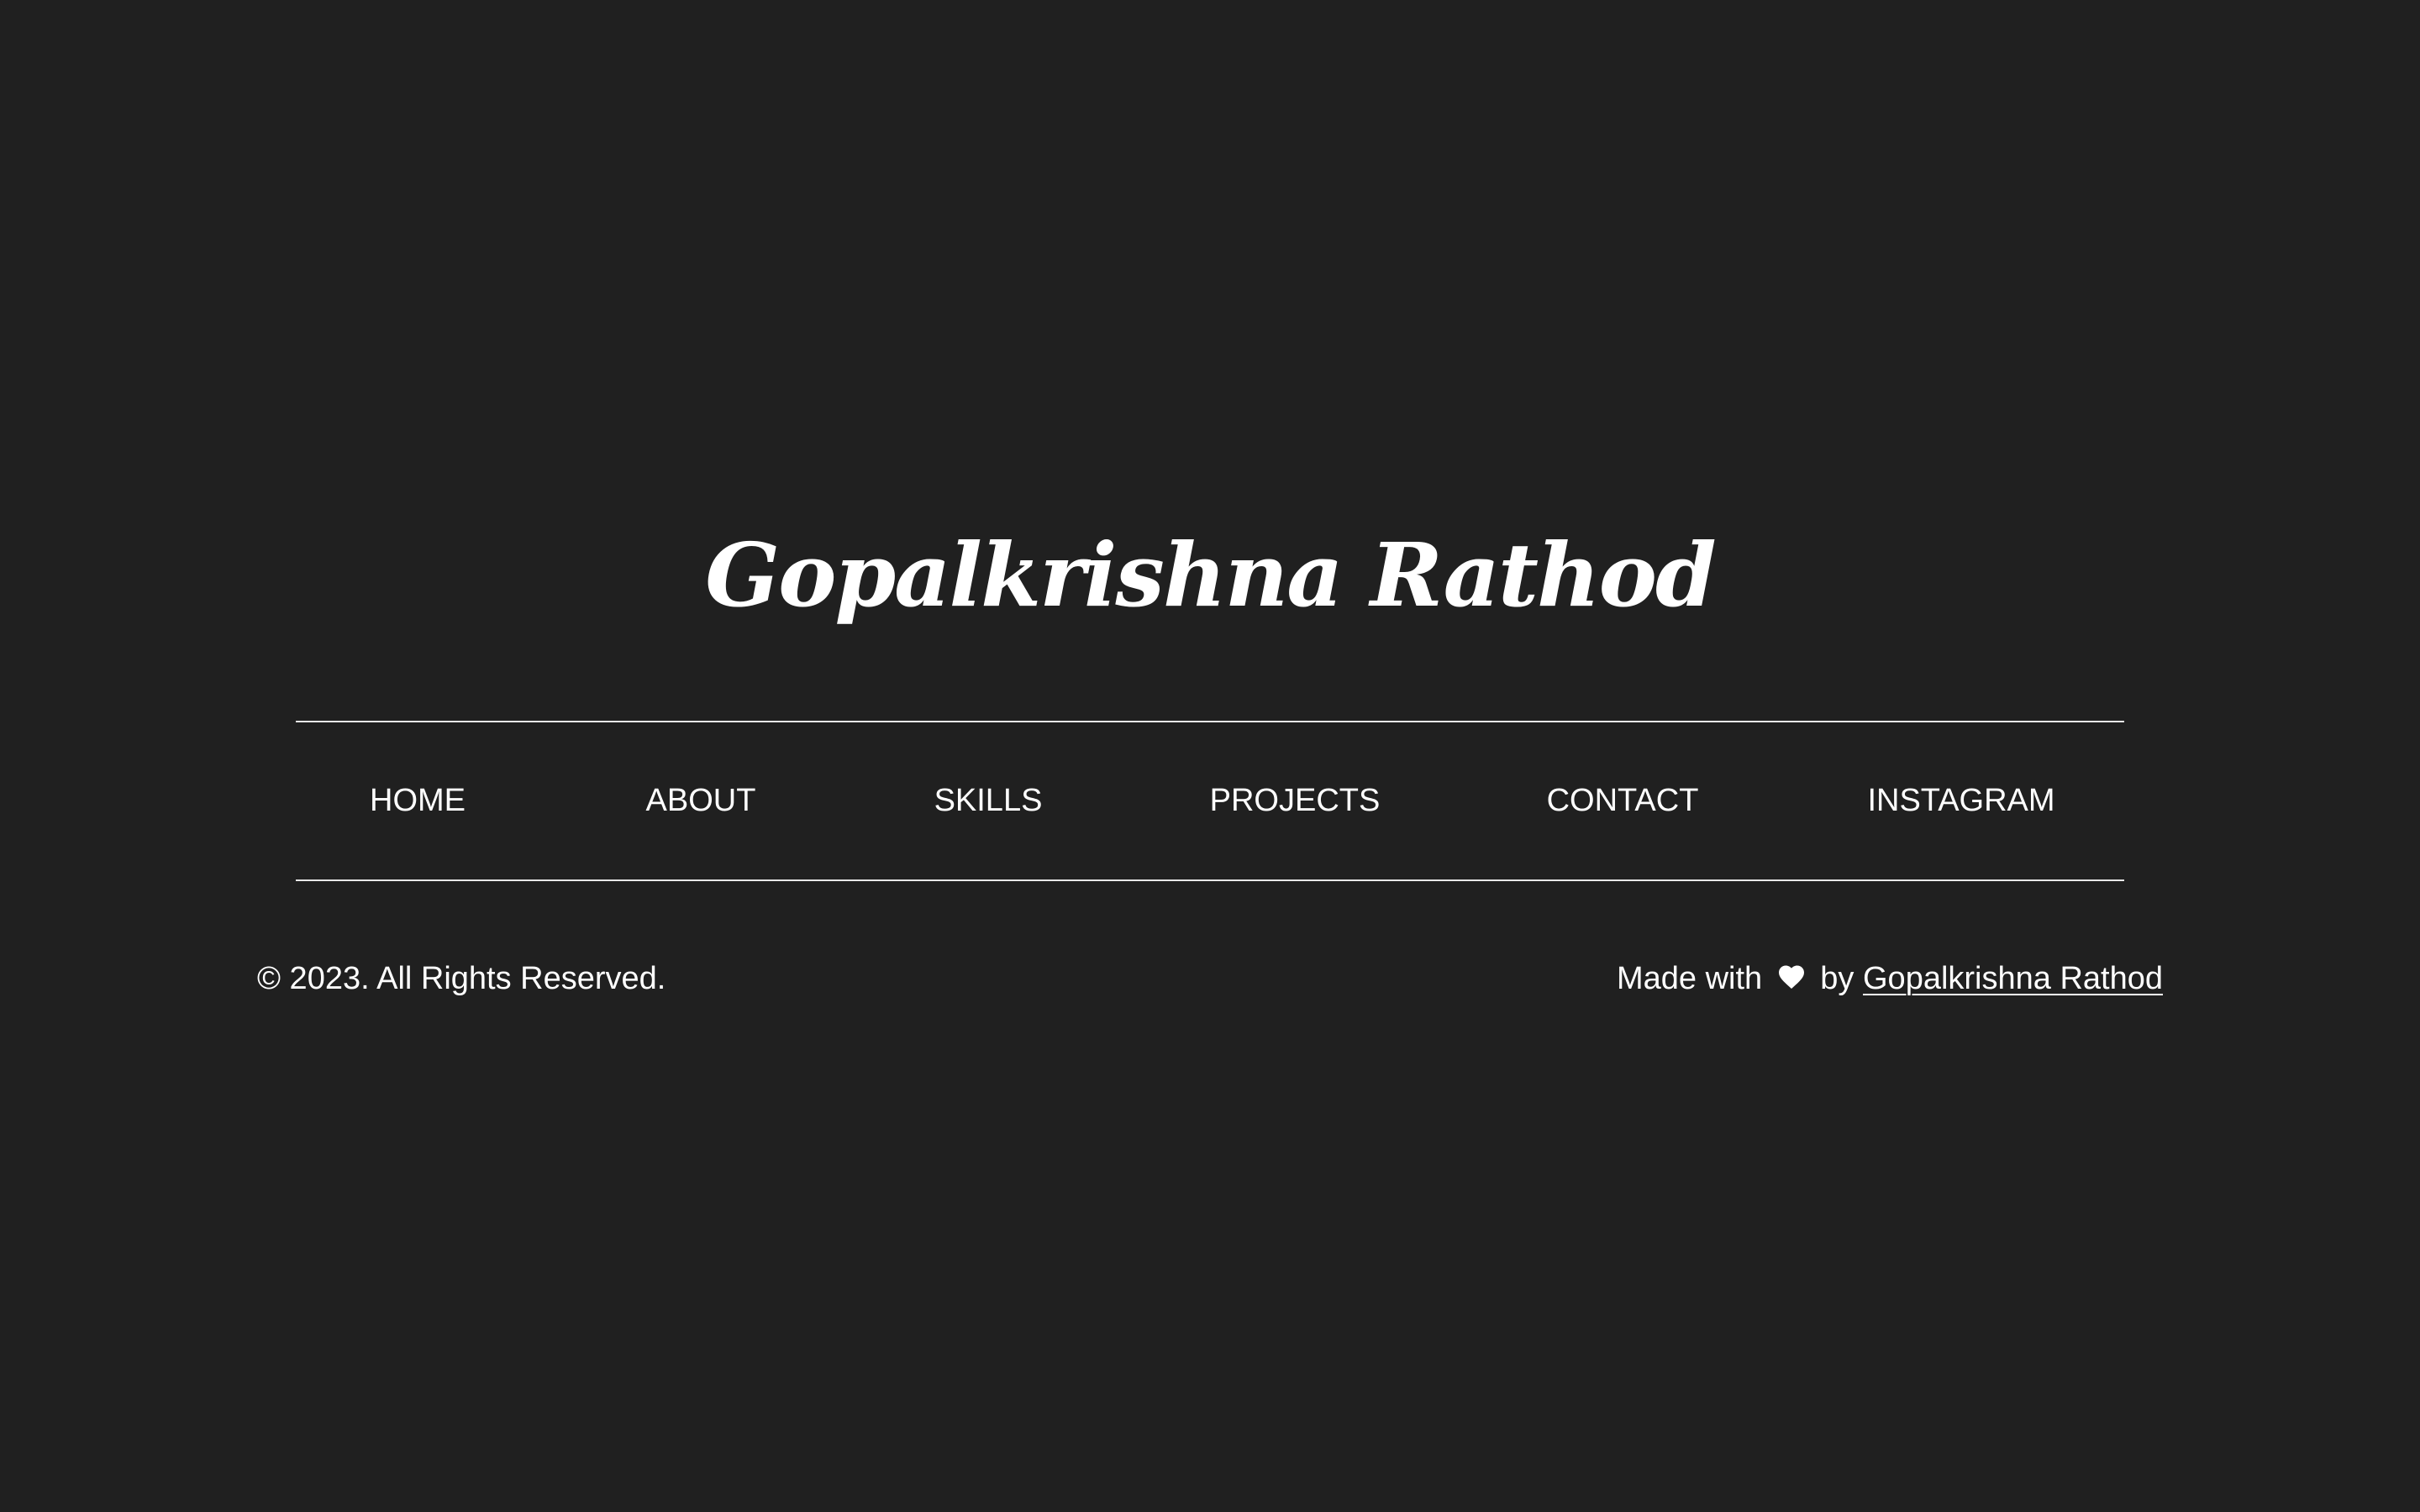 Image resolution: width=2420 pixels, height=1512 pixels. What do you see at coordinates (462, 978) in the screenshot?
I see `copyright-text: © 2023. All Rights Reserved.` at bounding box center [462, 978].